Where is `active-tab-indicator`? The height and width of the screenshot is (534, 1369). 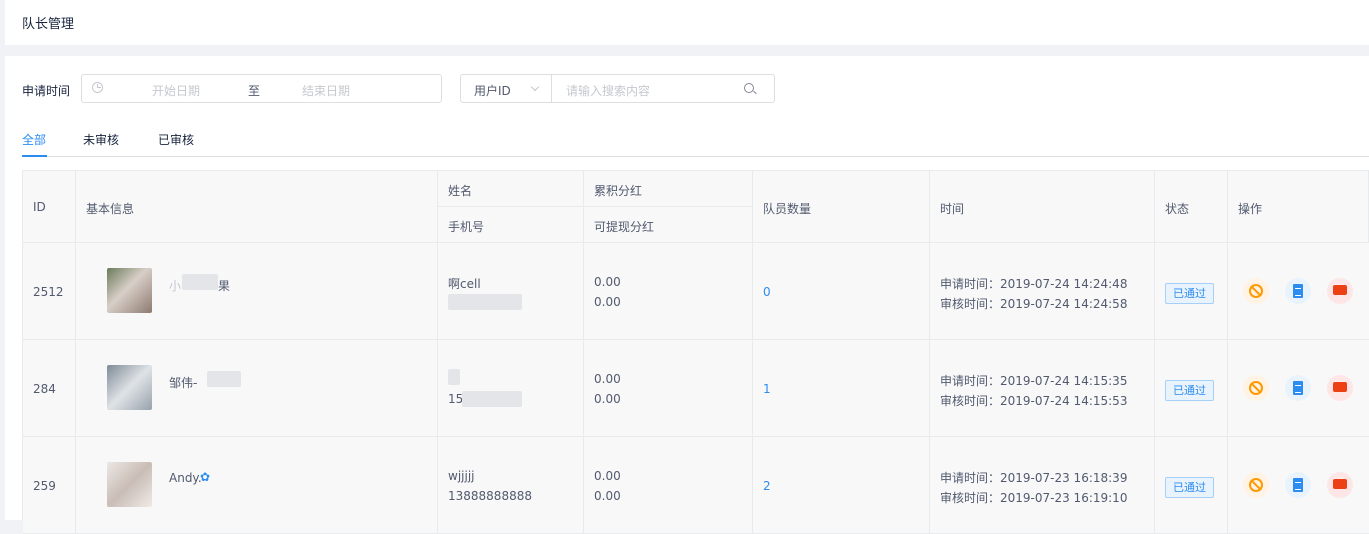 active-tab-indicator is located at coordinates (34, 156).